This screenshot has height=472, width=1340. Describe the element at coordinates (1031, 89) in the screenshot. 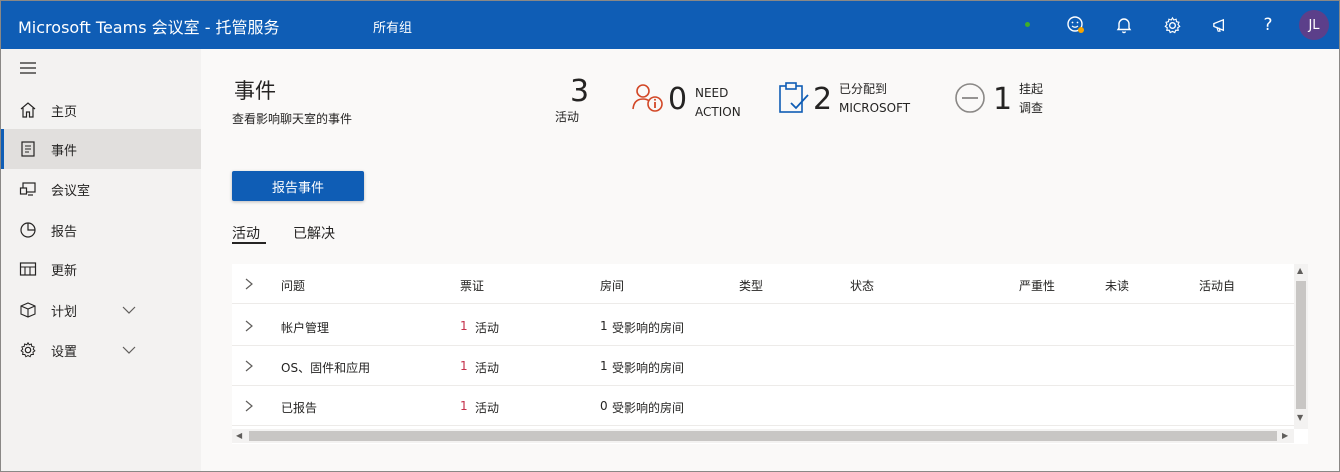

I see `stat-pending-label-1: 挂起` at that location.